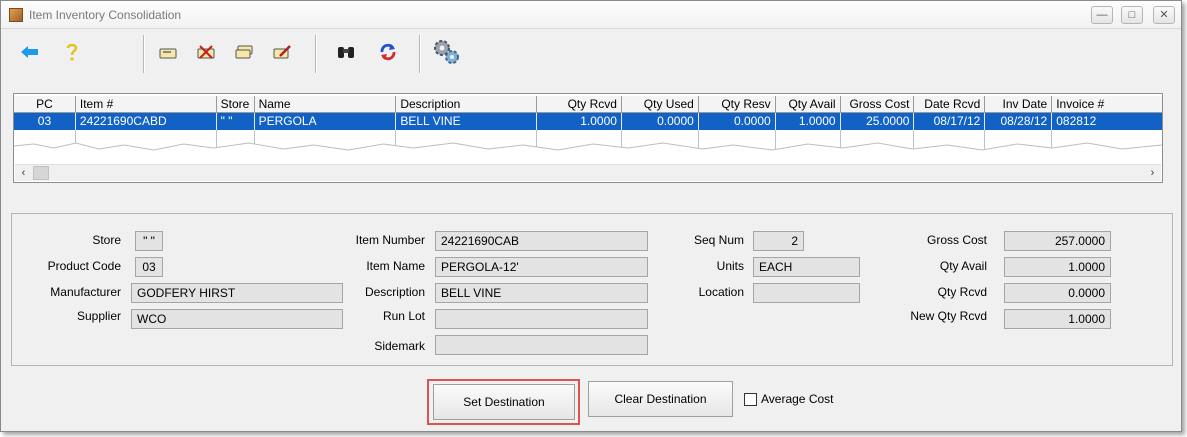  Describe the element at coordinates (106, 240) in the screenshot. I see `store-label: Store` at that location.